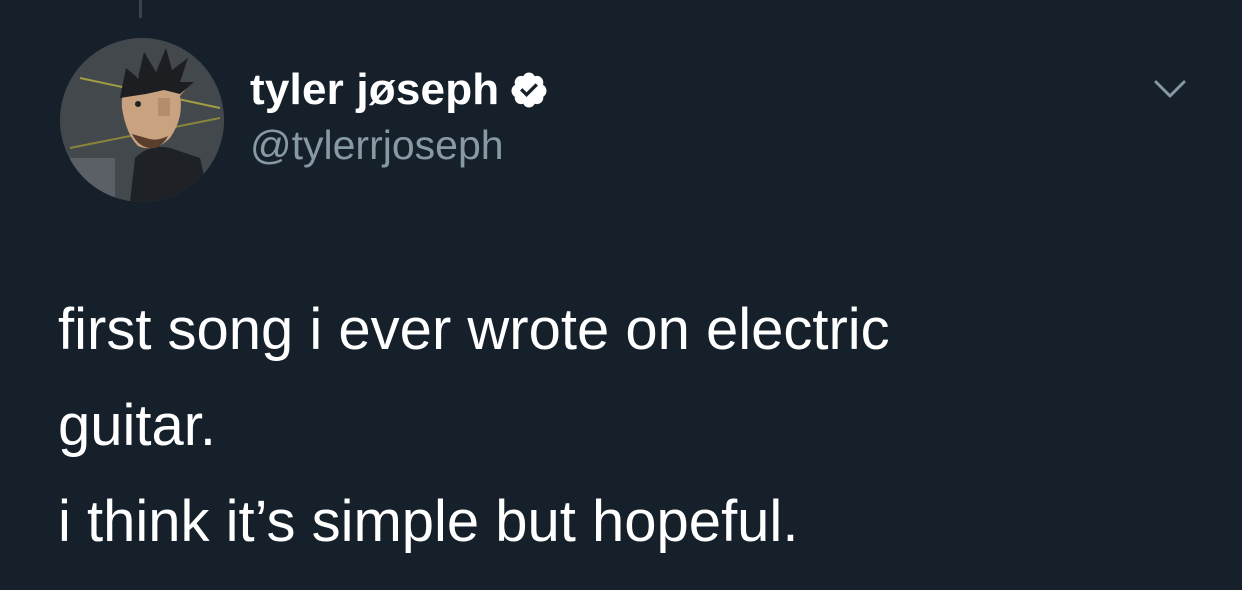  I want to click on verified-badge-icon, so click(529, 90).